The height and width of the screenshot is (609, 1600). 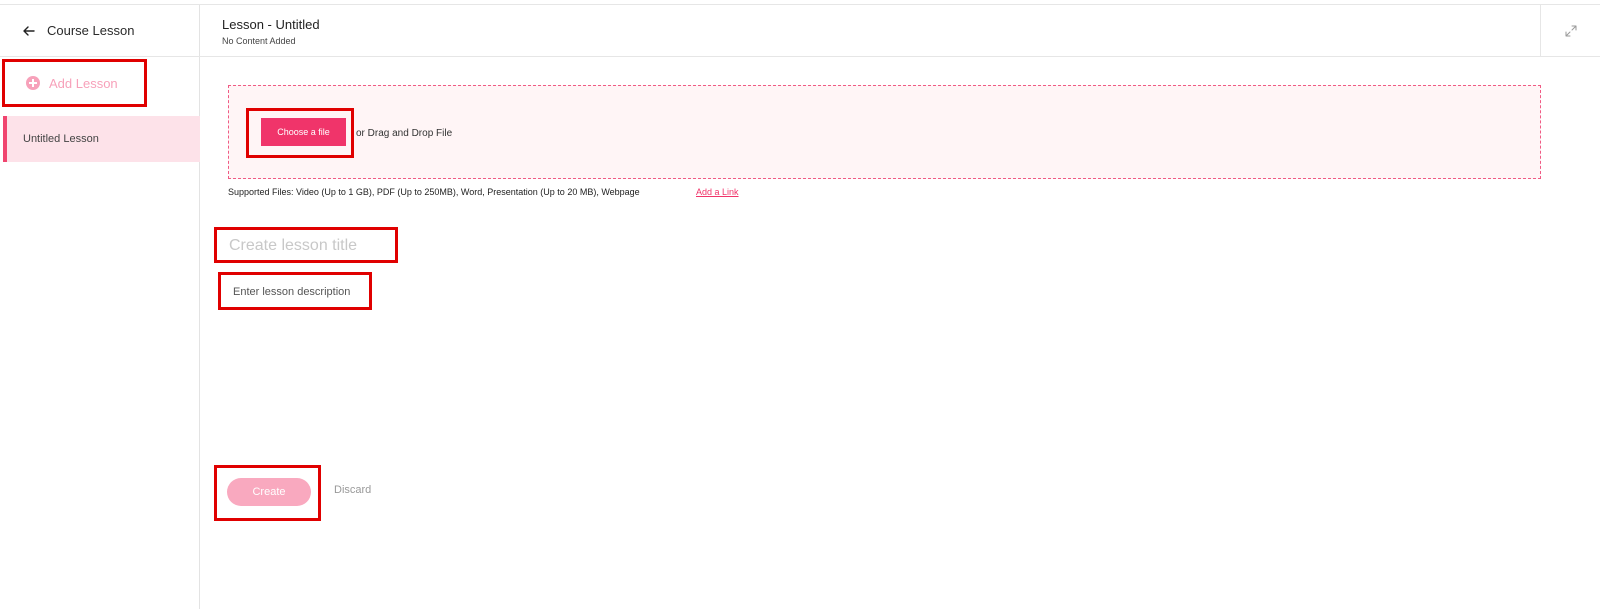 I want to click on lesson-status: No Content Added, so click(x=259, y=41).